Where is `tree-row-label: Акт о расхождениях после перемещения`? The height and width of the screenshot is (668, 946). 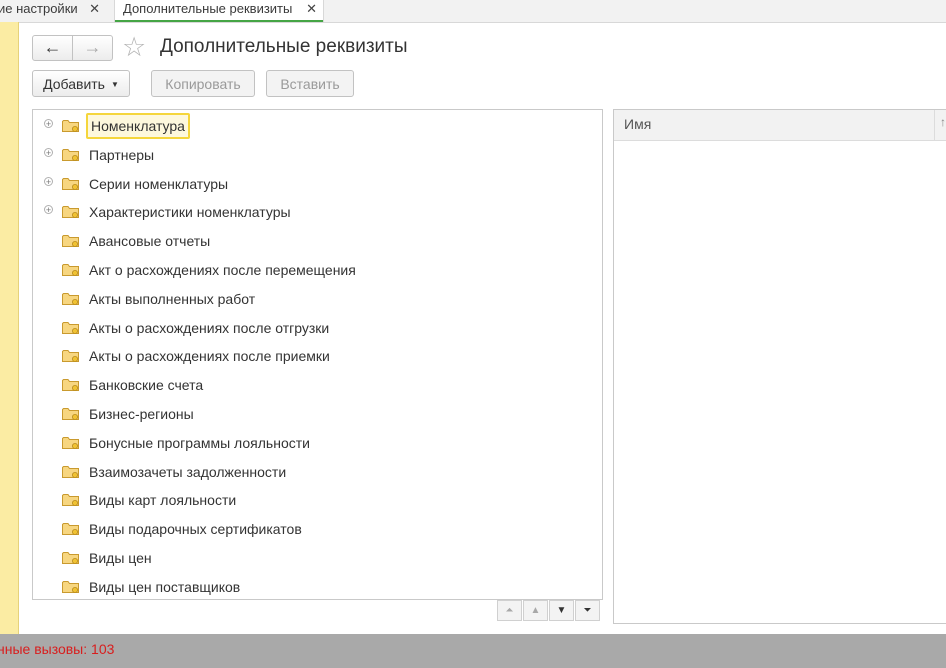
tree-row-label: Акт о расхождениях после перемещения is located at coordinates (222, 270).